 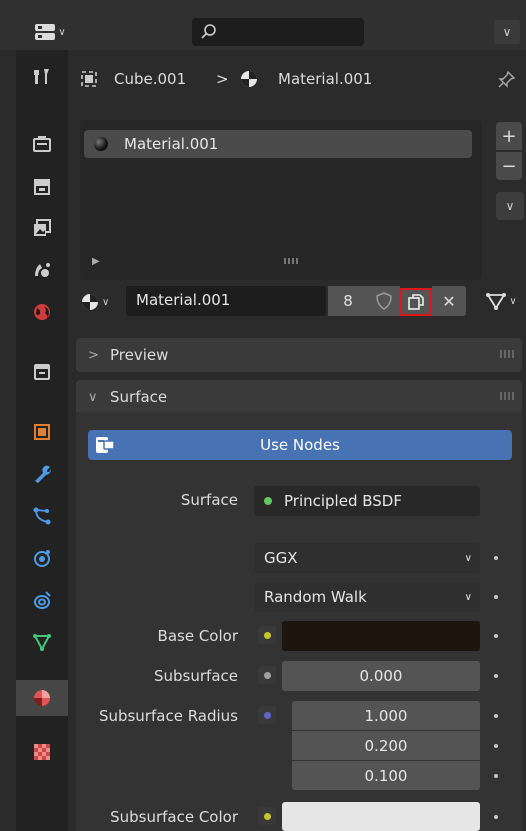 I want to click on search-icon, so click(x=208, y=31).